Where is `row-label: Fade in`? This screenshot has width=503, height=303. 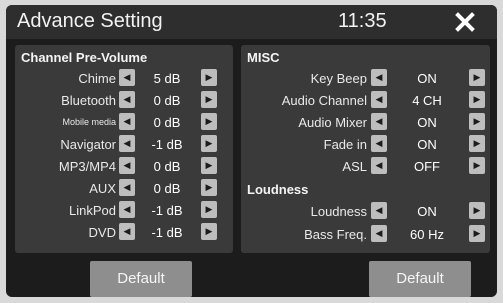
row-label: Fade in is located at coordinates (345, 144).